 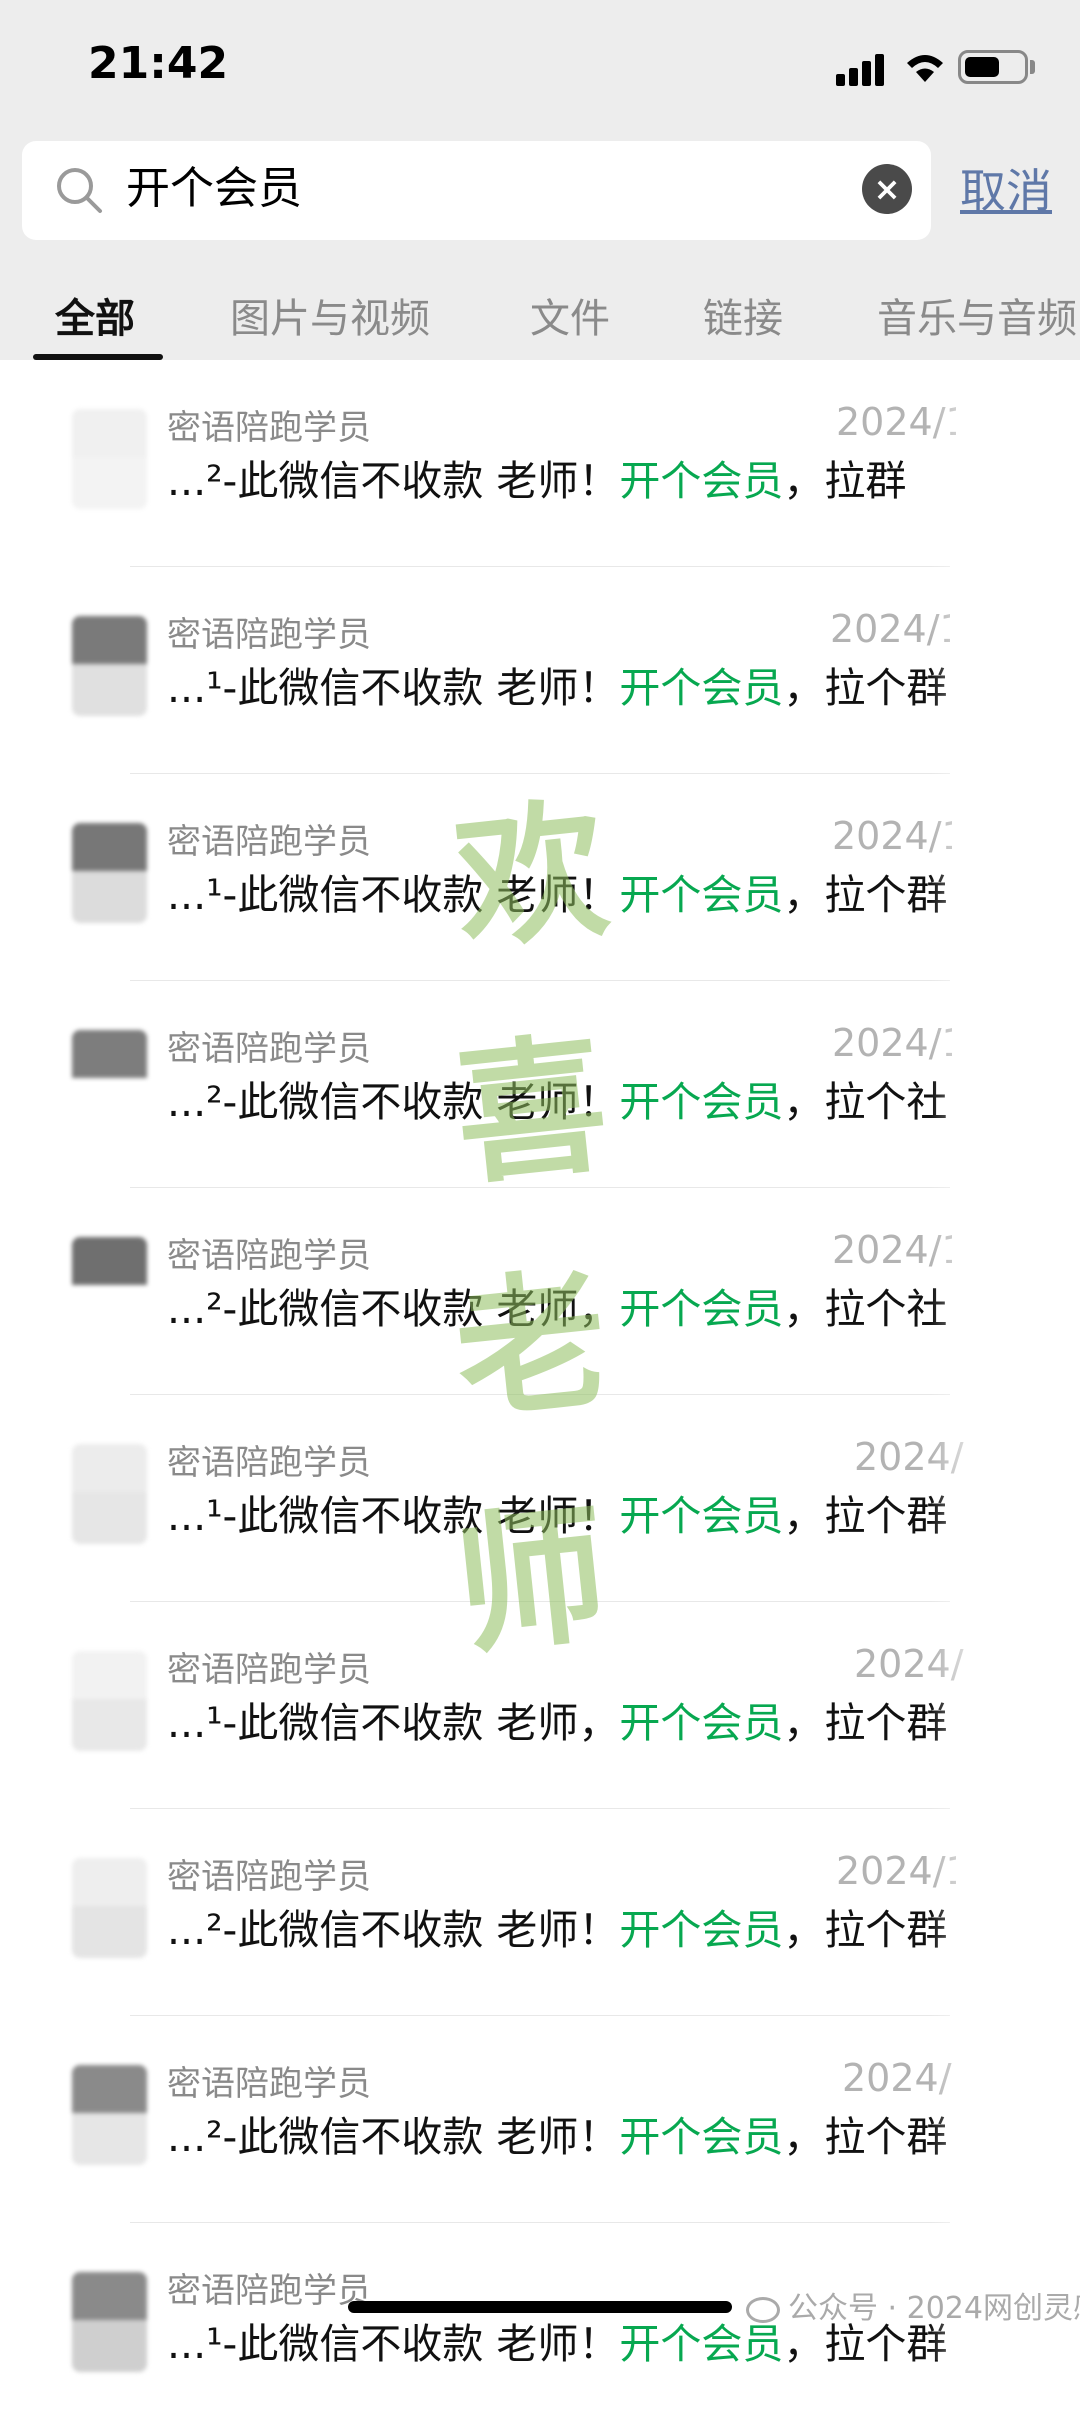 I want to click on right-edge-fade, so click(x=1005, y=1360).